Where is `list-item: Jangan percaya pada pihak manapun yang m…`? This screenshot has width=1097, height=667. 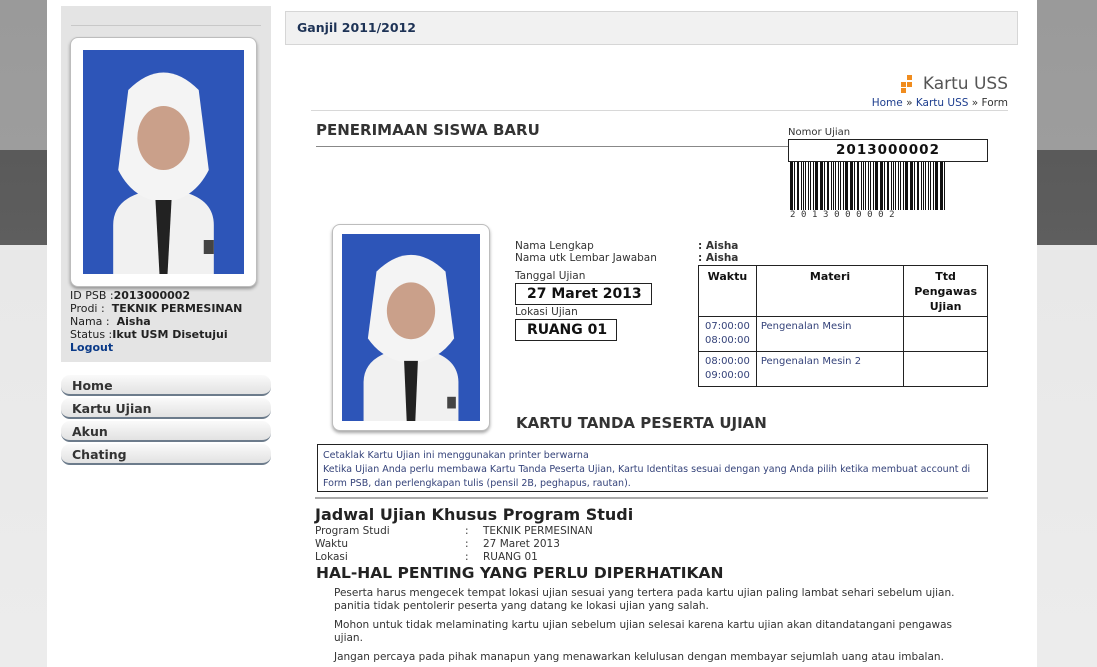
list-item: Jangan percaya pada pihak manapun yang m… is located at coordinates (639, 657).